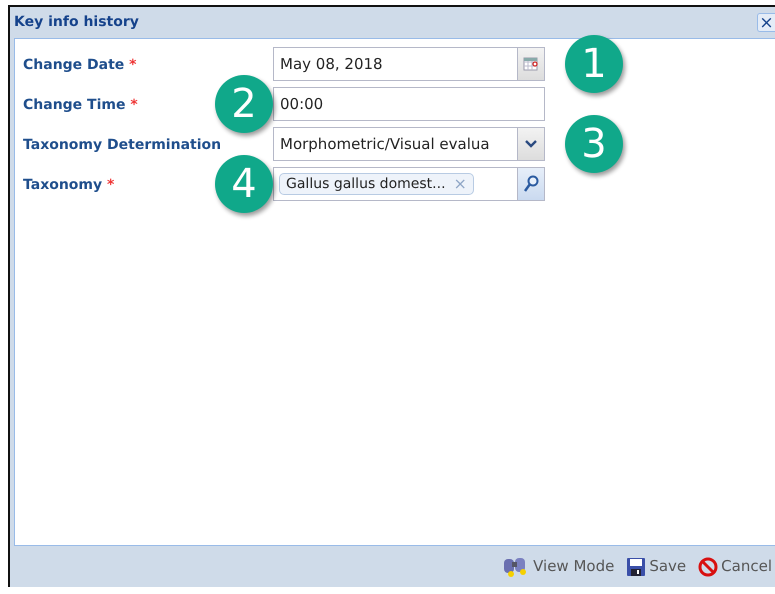 The image size is (775, 594). I want to click on field-label: Taxonomy Determination, so click(122, 145).